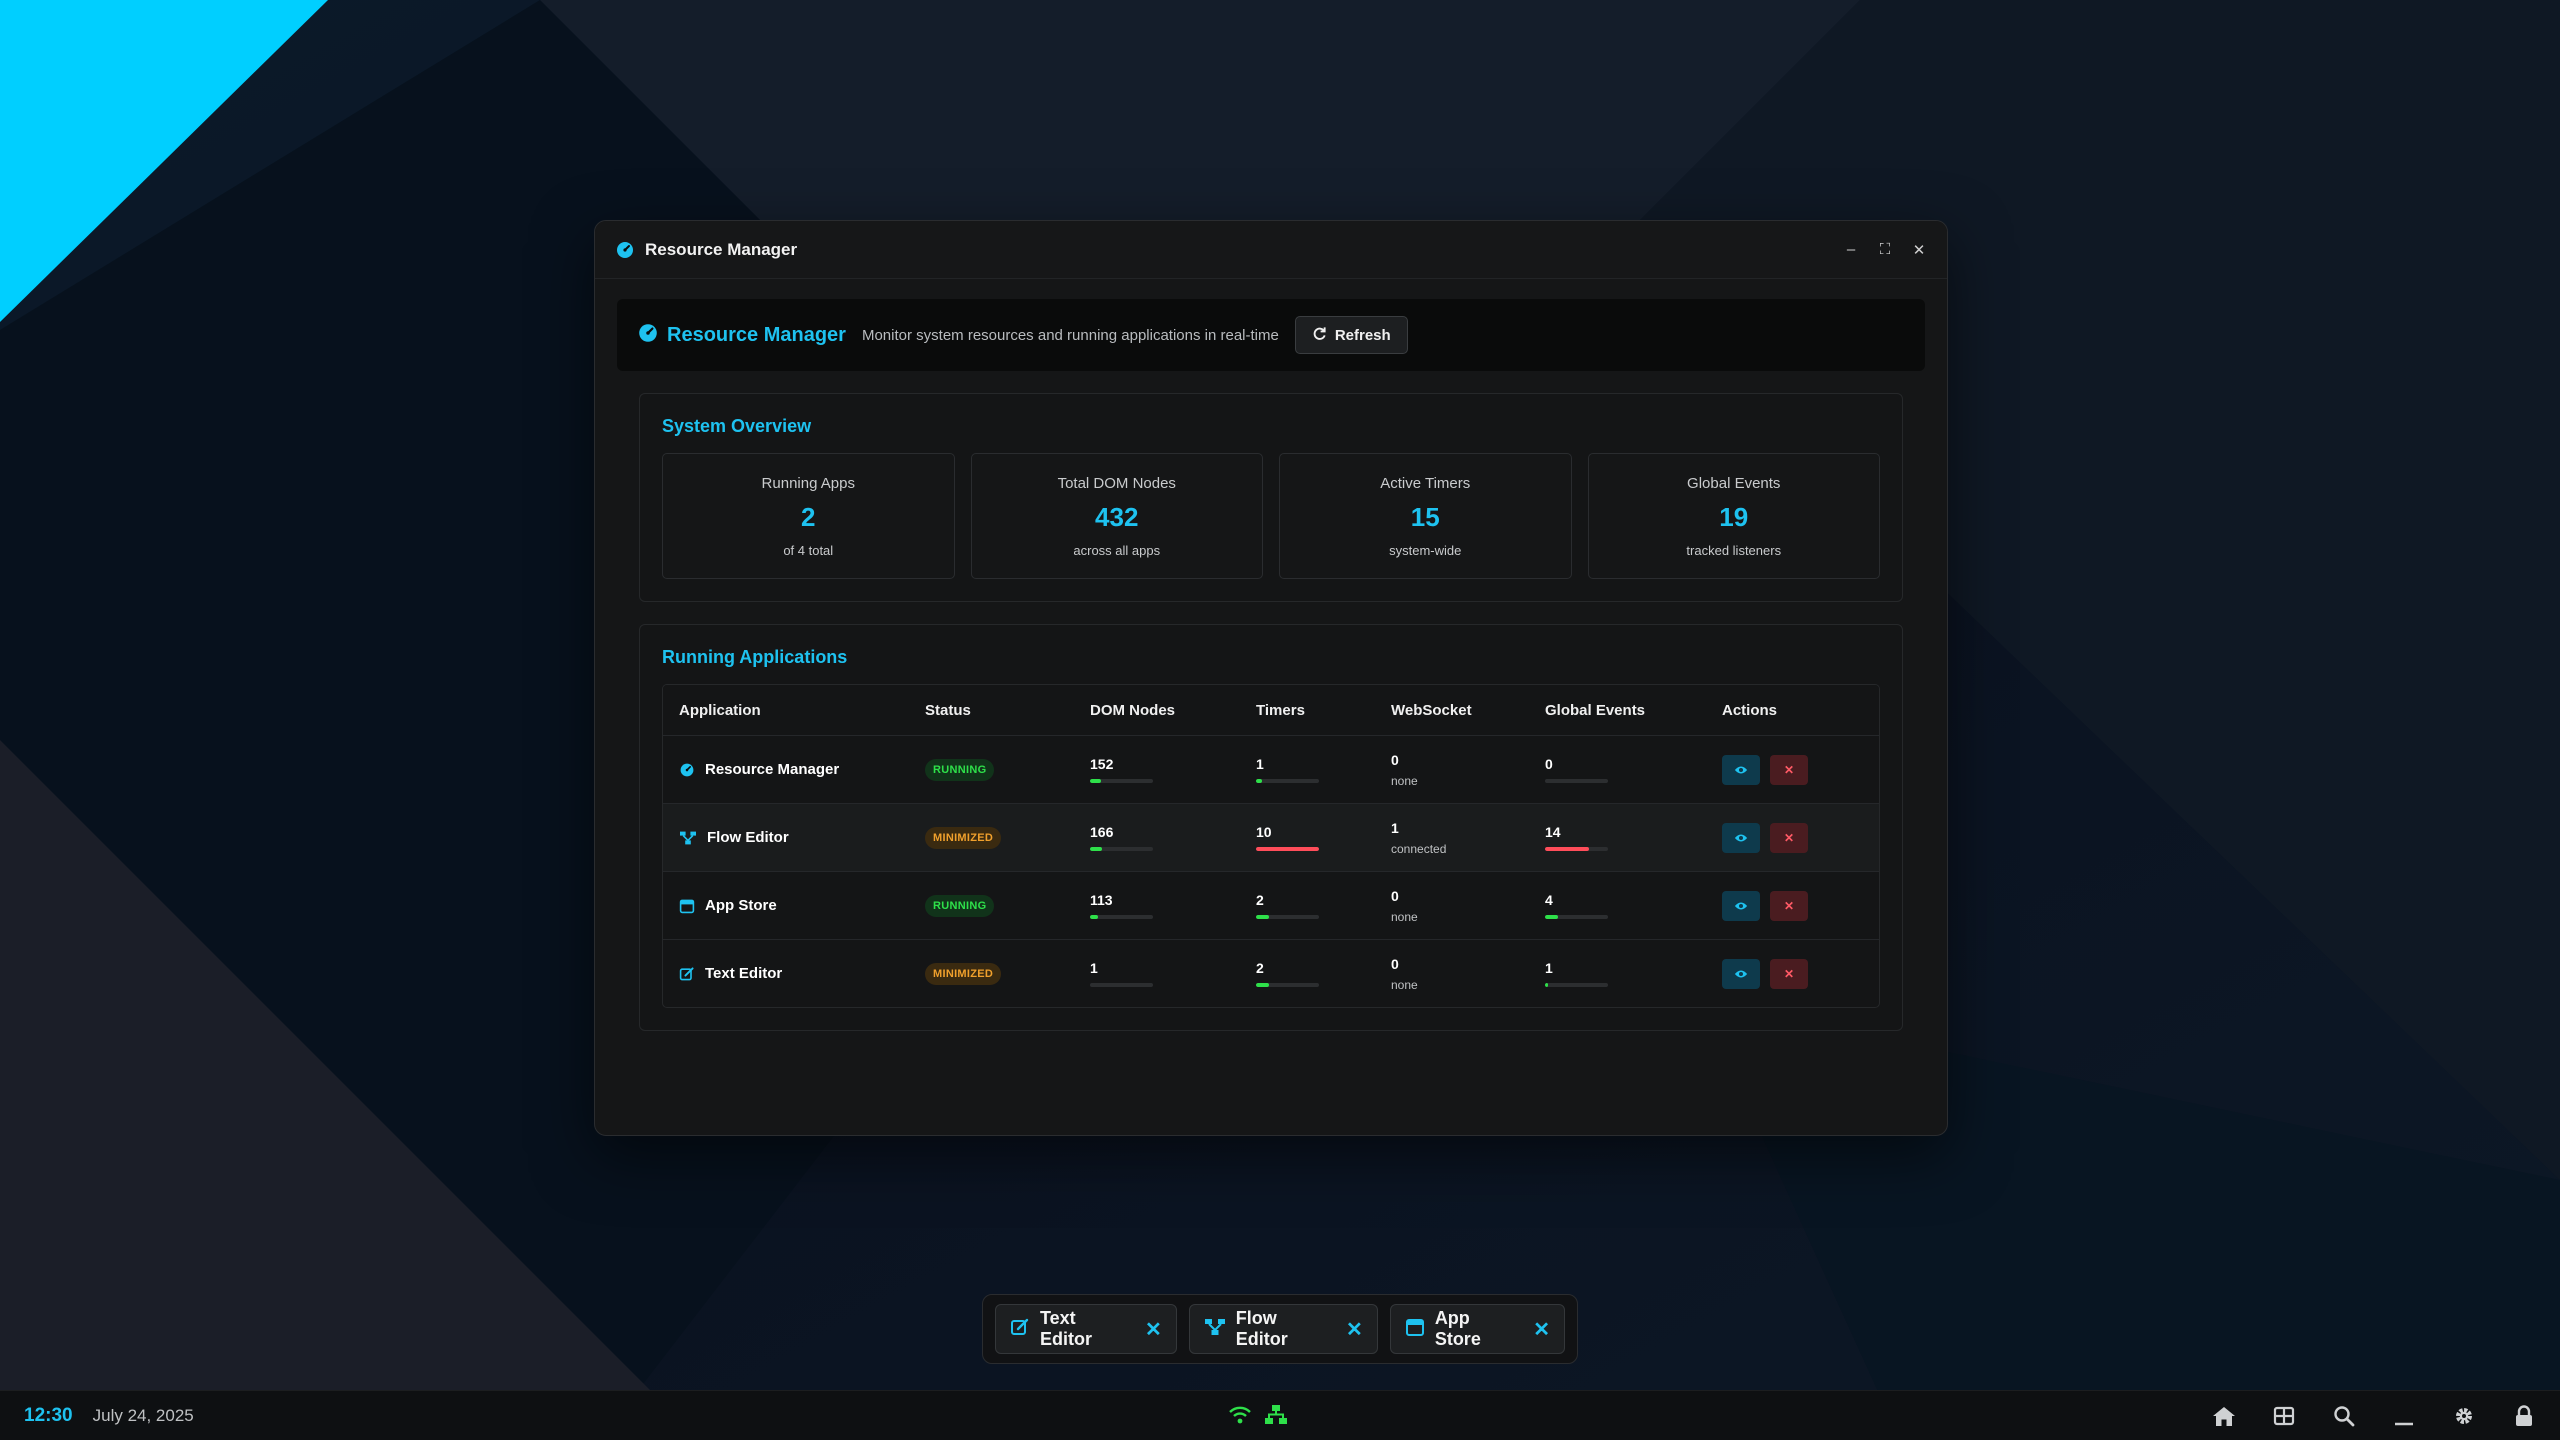  What do you see at coordinates (1415, 1329) in the screenshot?
I see `store-icon` at bounding box center [1415, 1329].